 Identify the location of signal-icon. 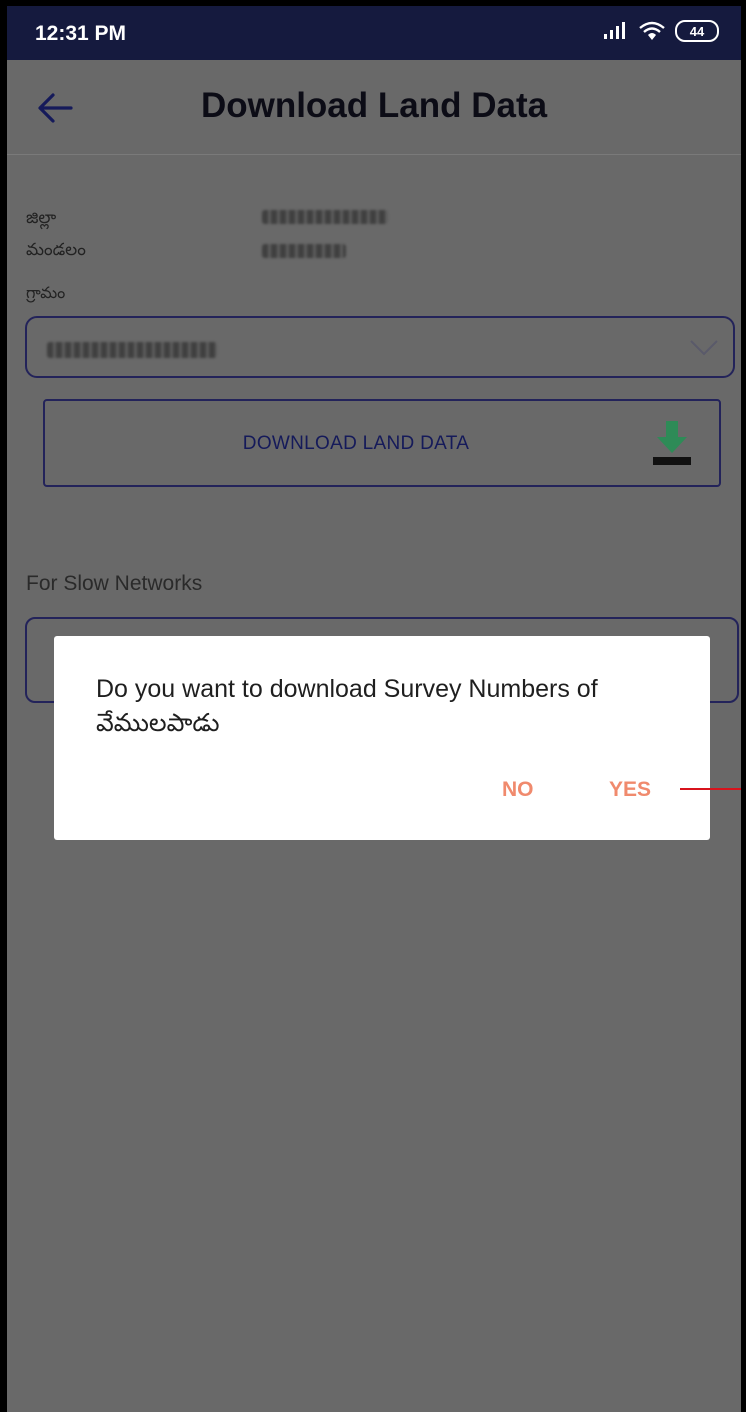
(614, 30).